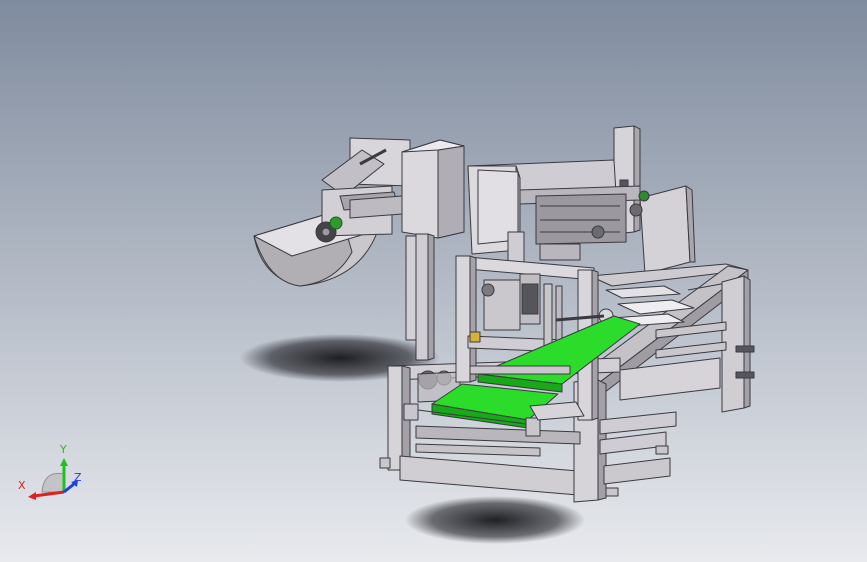 Image resolution: width=867 pixels, height=562 pixels. Describe the element at coordinates (53, 482) in the screenshot. I see `triad-plane` at that location.